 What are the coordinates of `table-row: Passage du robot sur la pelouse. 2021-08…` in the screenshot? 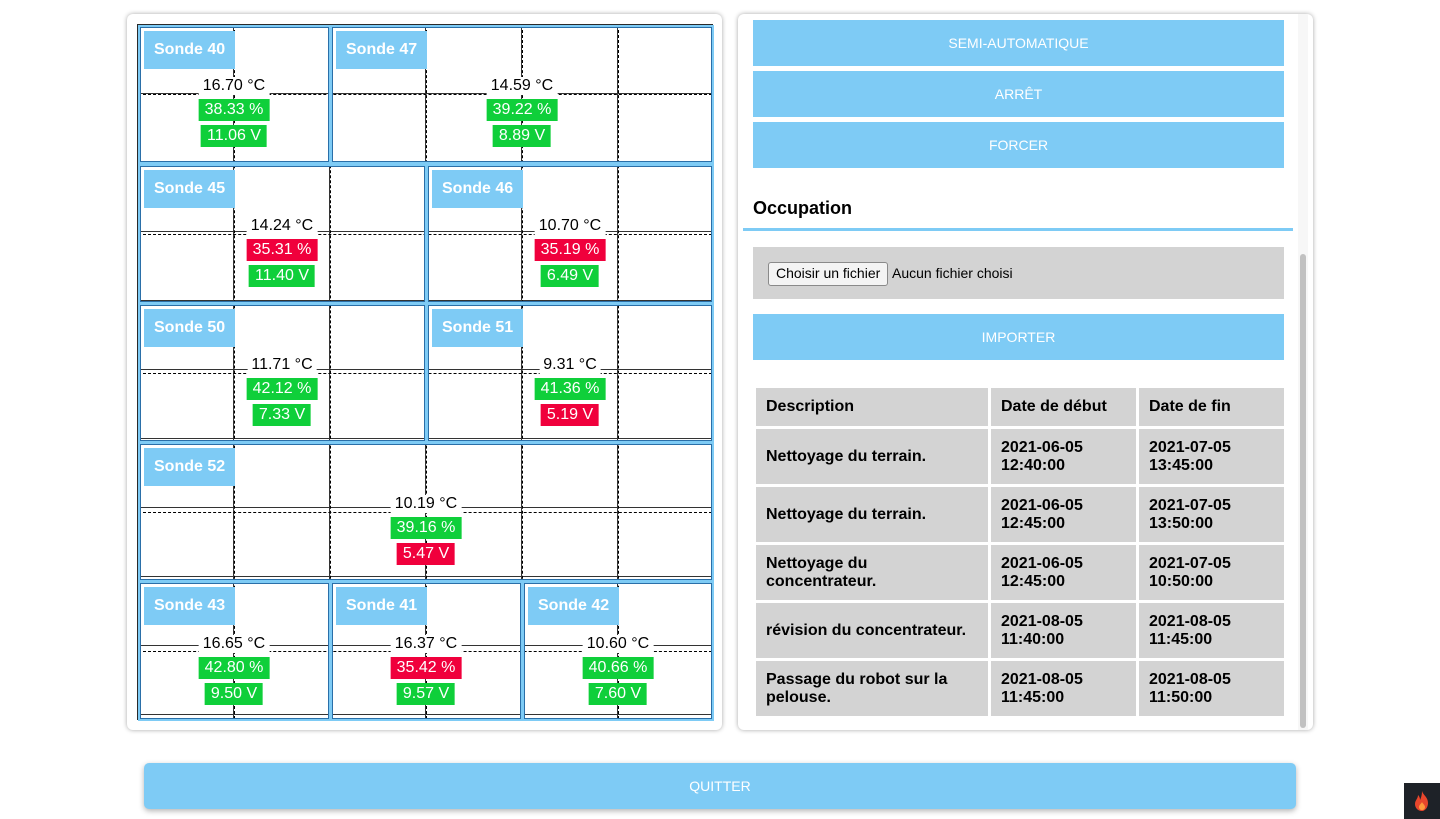 It's located at (1020, 688).